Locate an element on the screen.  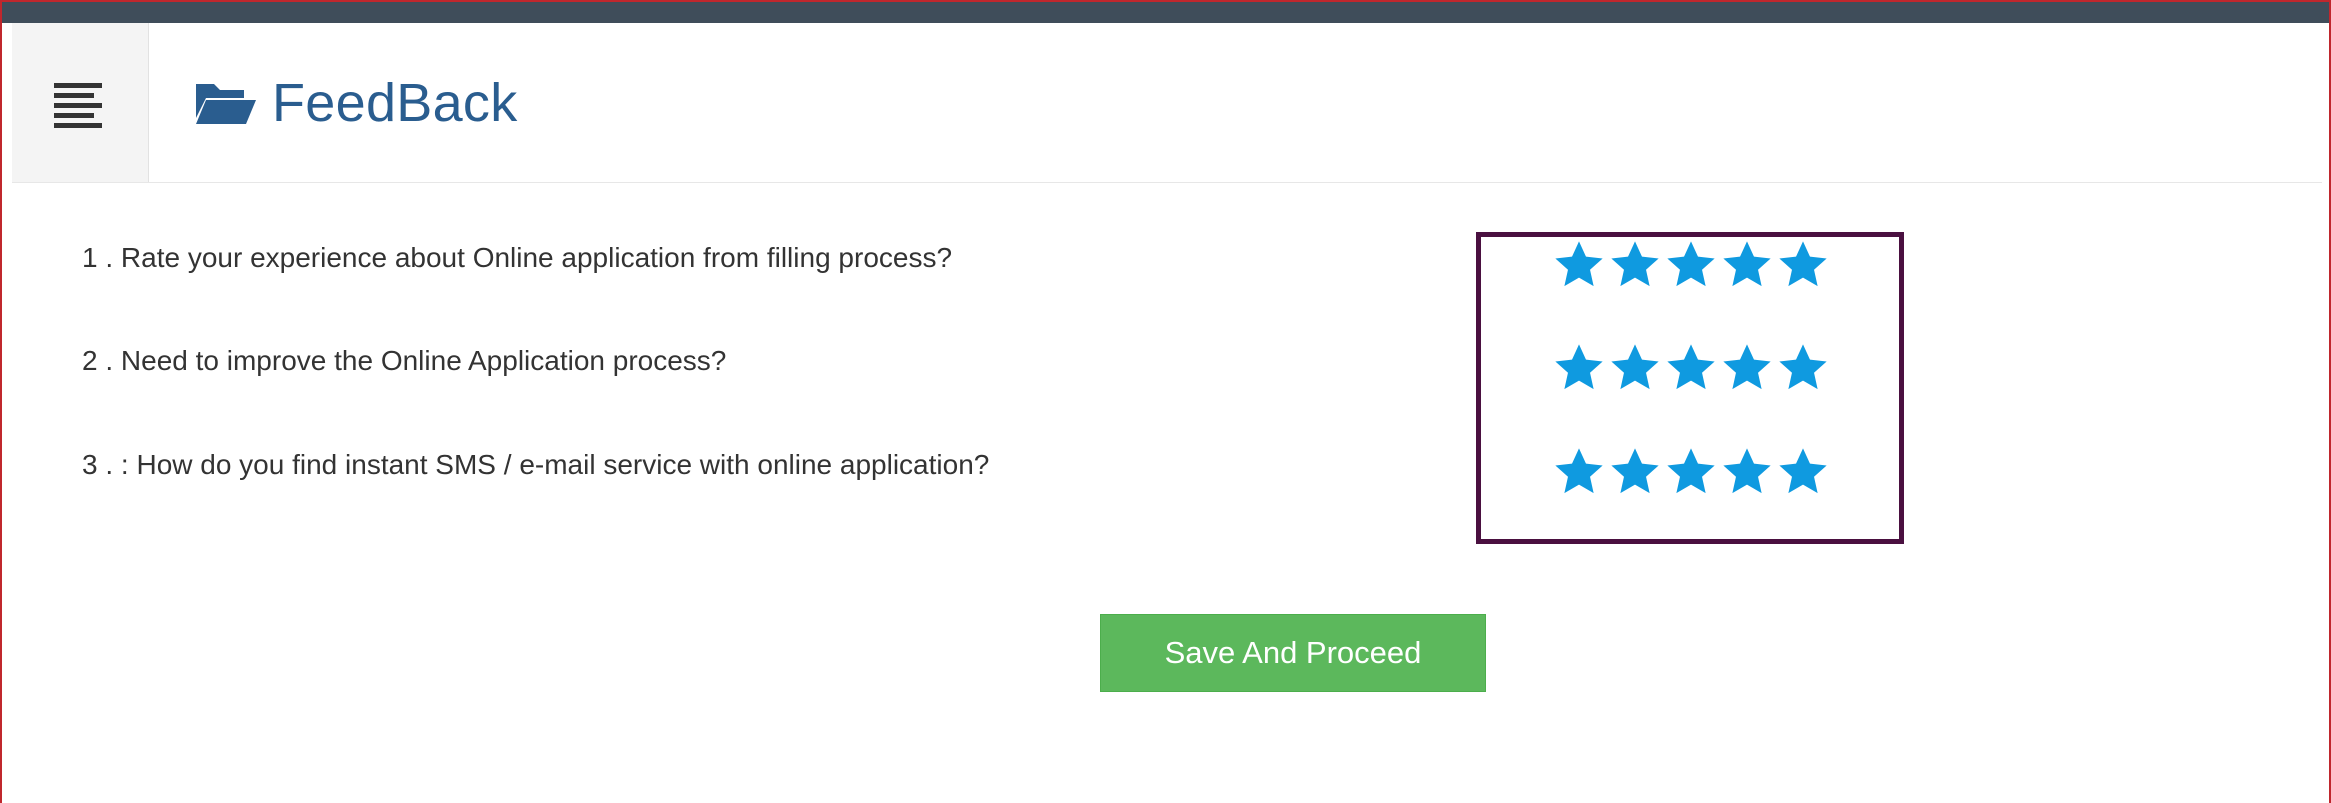
menu-toggle-button is located at coordinates (80, 102).